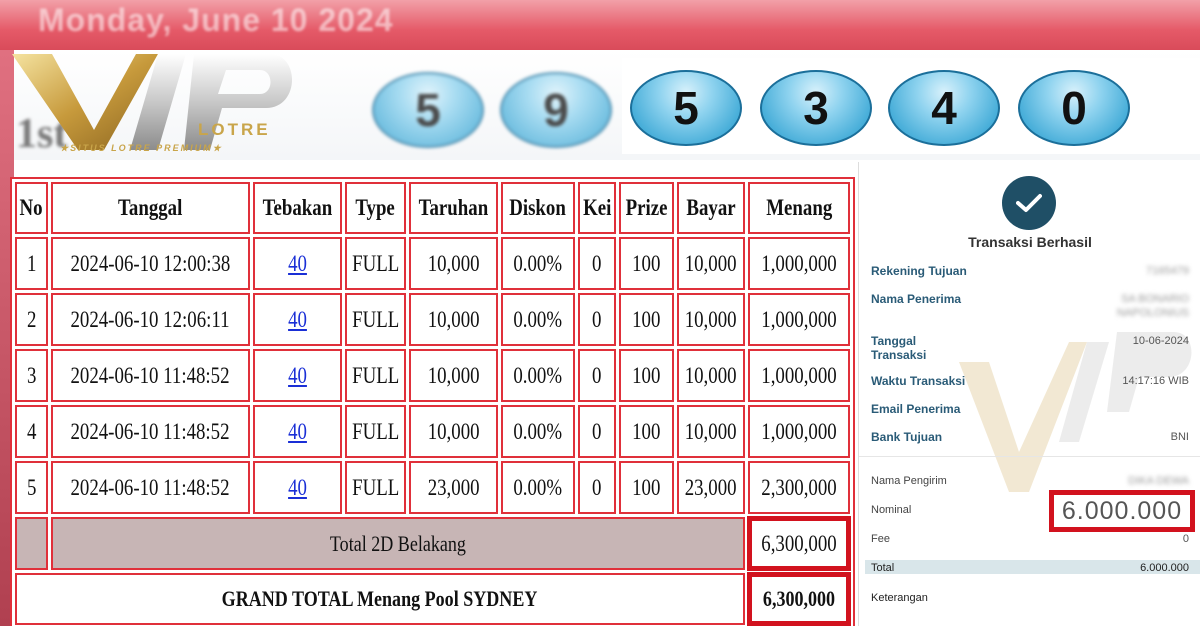 The width and height of the screenshot is (1200, 626). I want to click on rekening-value: 7165479, so click(1167, 271).